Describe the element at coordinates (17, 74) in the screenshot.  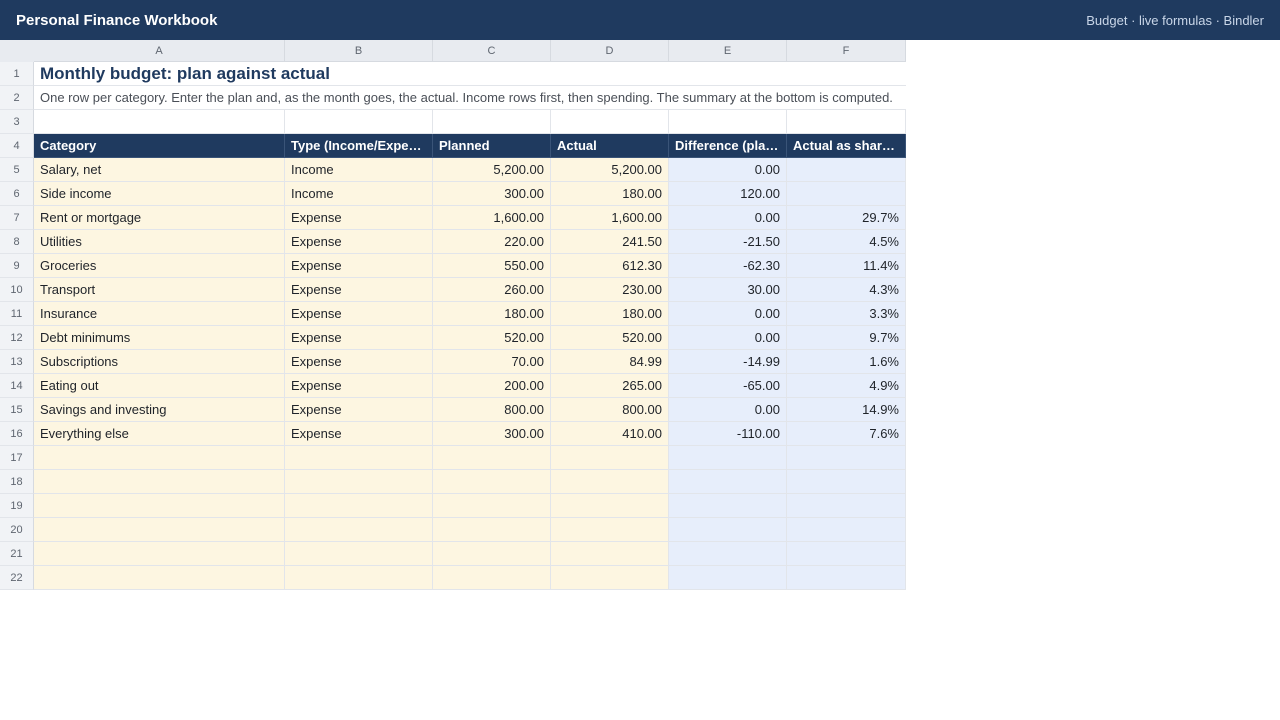
I see `row-number: 1` at that location.